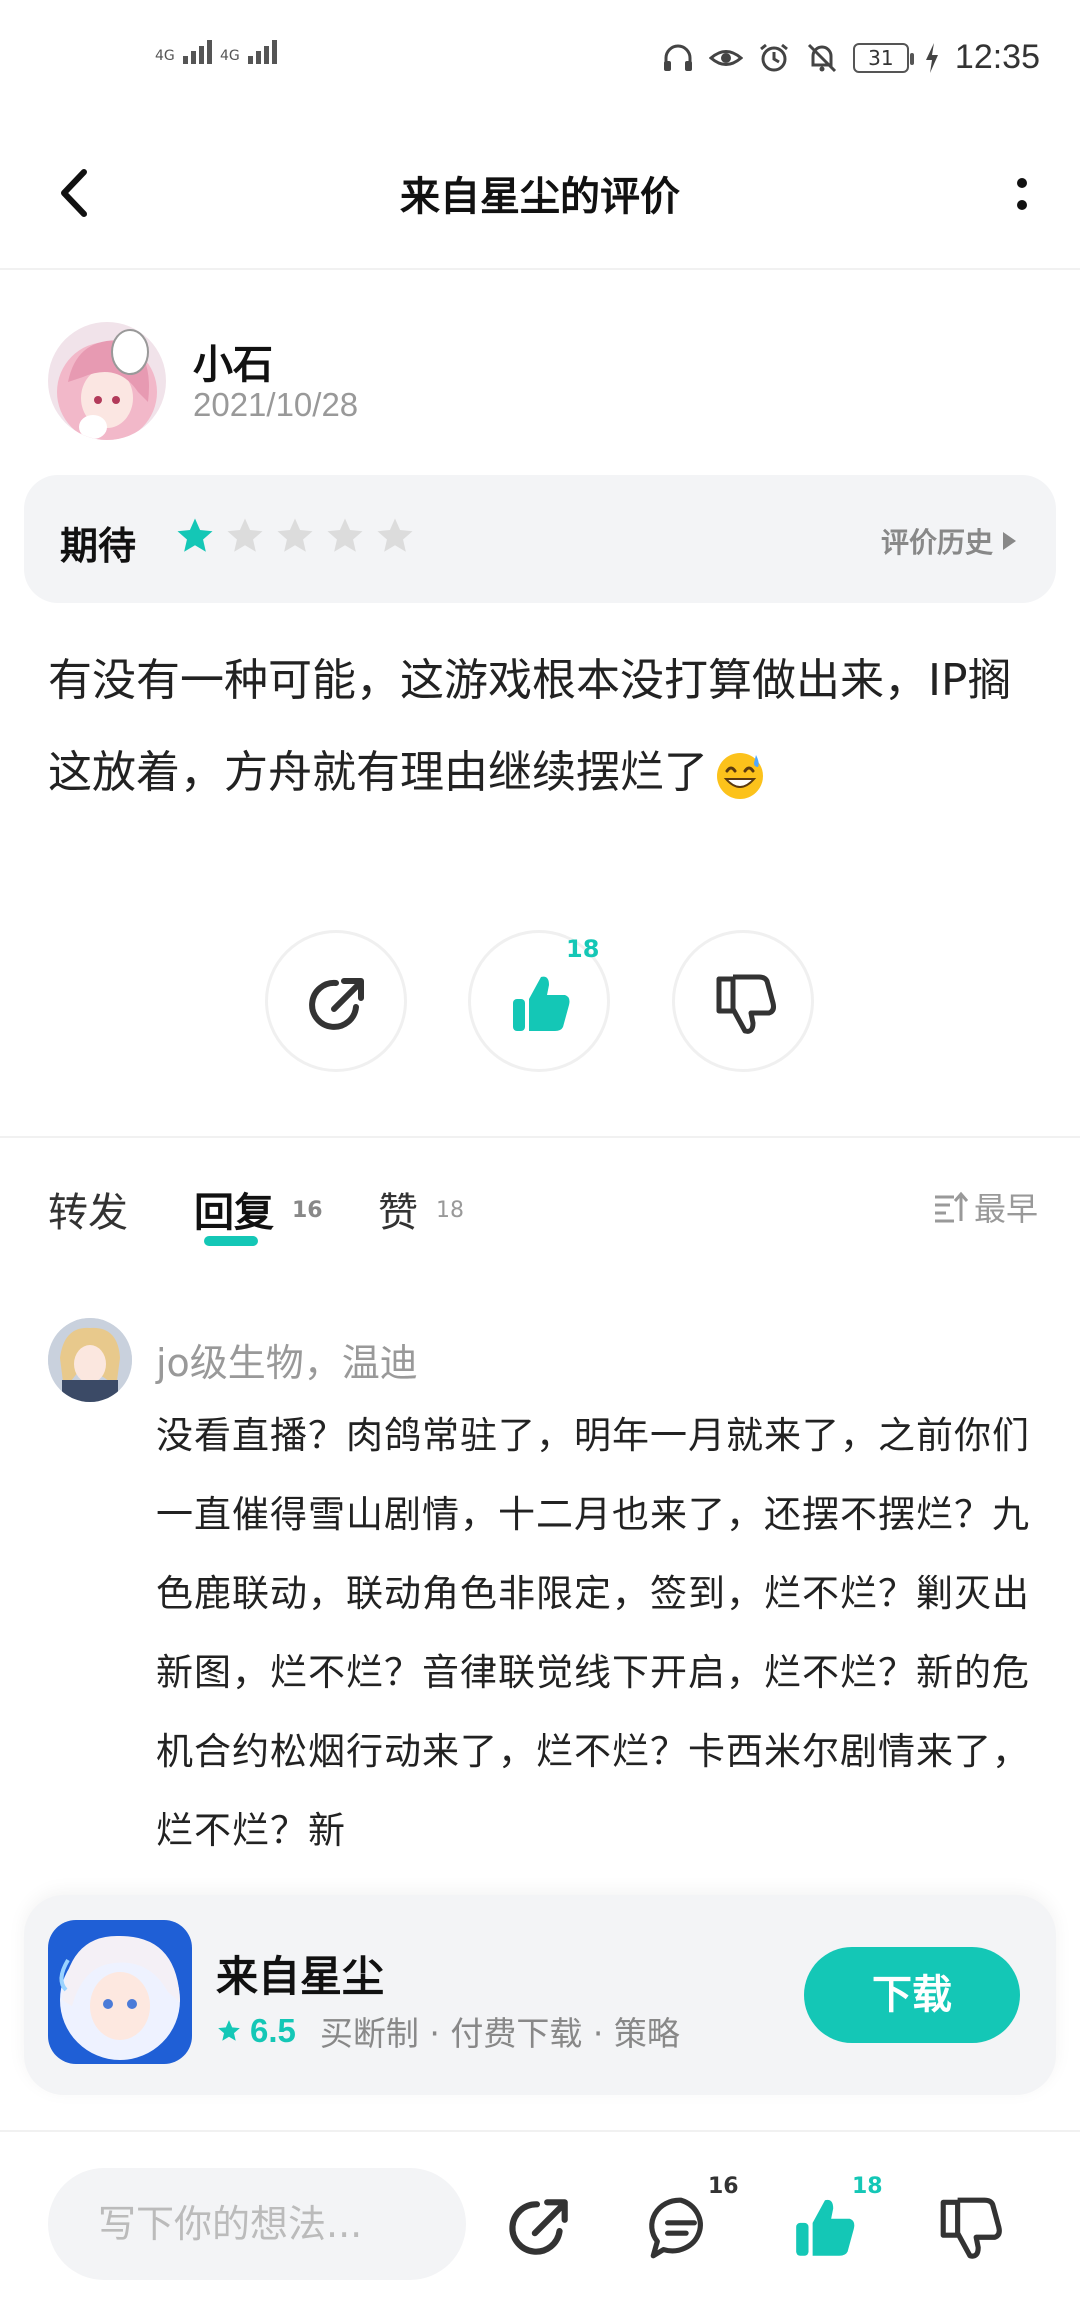 The image size is (1080, 2310). What do you see at coordinates (723, 2186) in the screenshot?
I see `reply-count-badge: 16` at bounding box center [723, 2186].